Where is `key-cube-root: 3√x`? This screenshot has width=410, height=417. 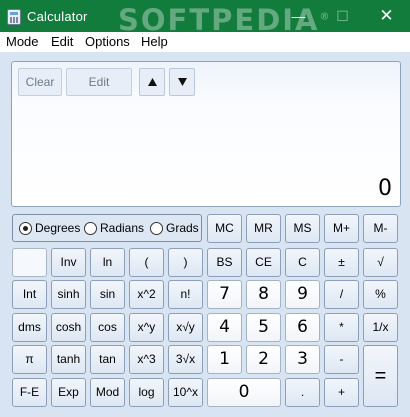
key-cube-root: 3√x is located at coordinates (185, 359).